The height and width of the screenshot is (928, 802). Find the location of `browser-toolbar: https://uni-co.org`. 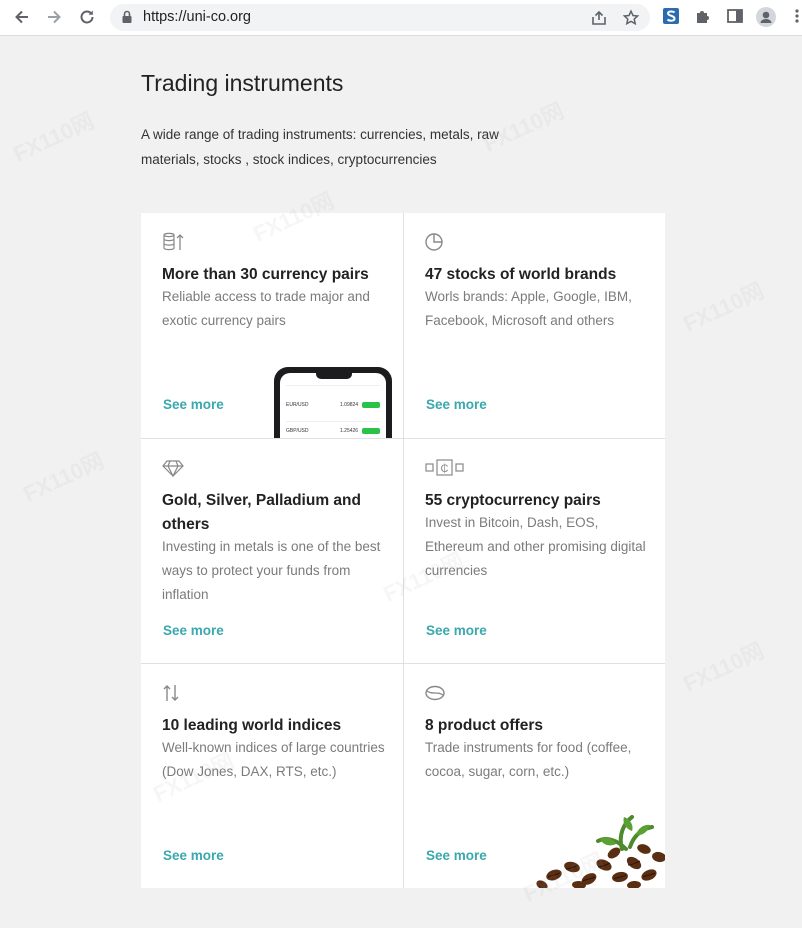

browser-toolbar: https://uni-co.org is located at coordinates (401, 18).